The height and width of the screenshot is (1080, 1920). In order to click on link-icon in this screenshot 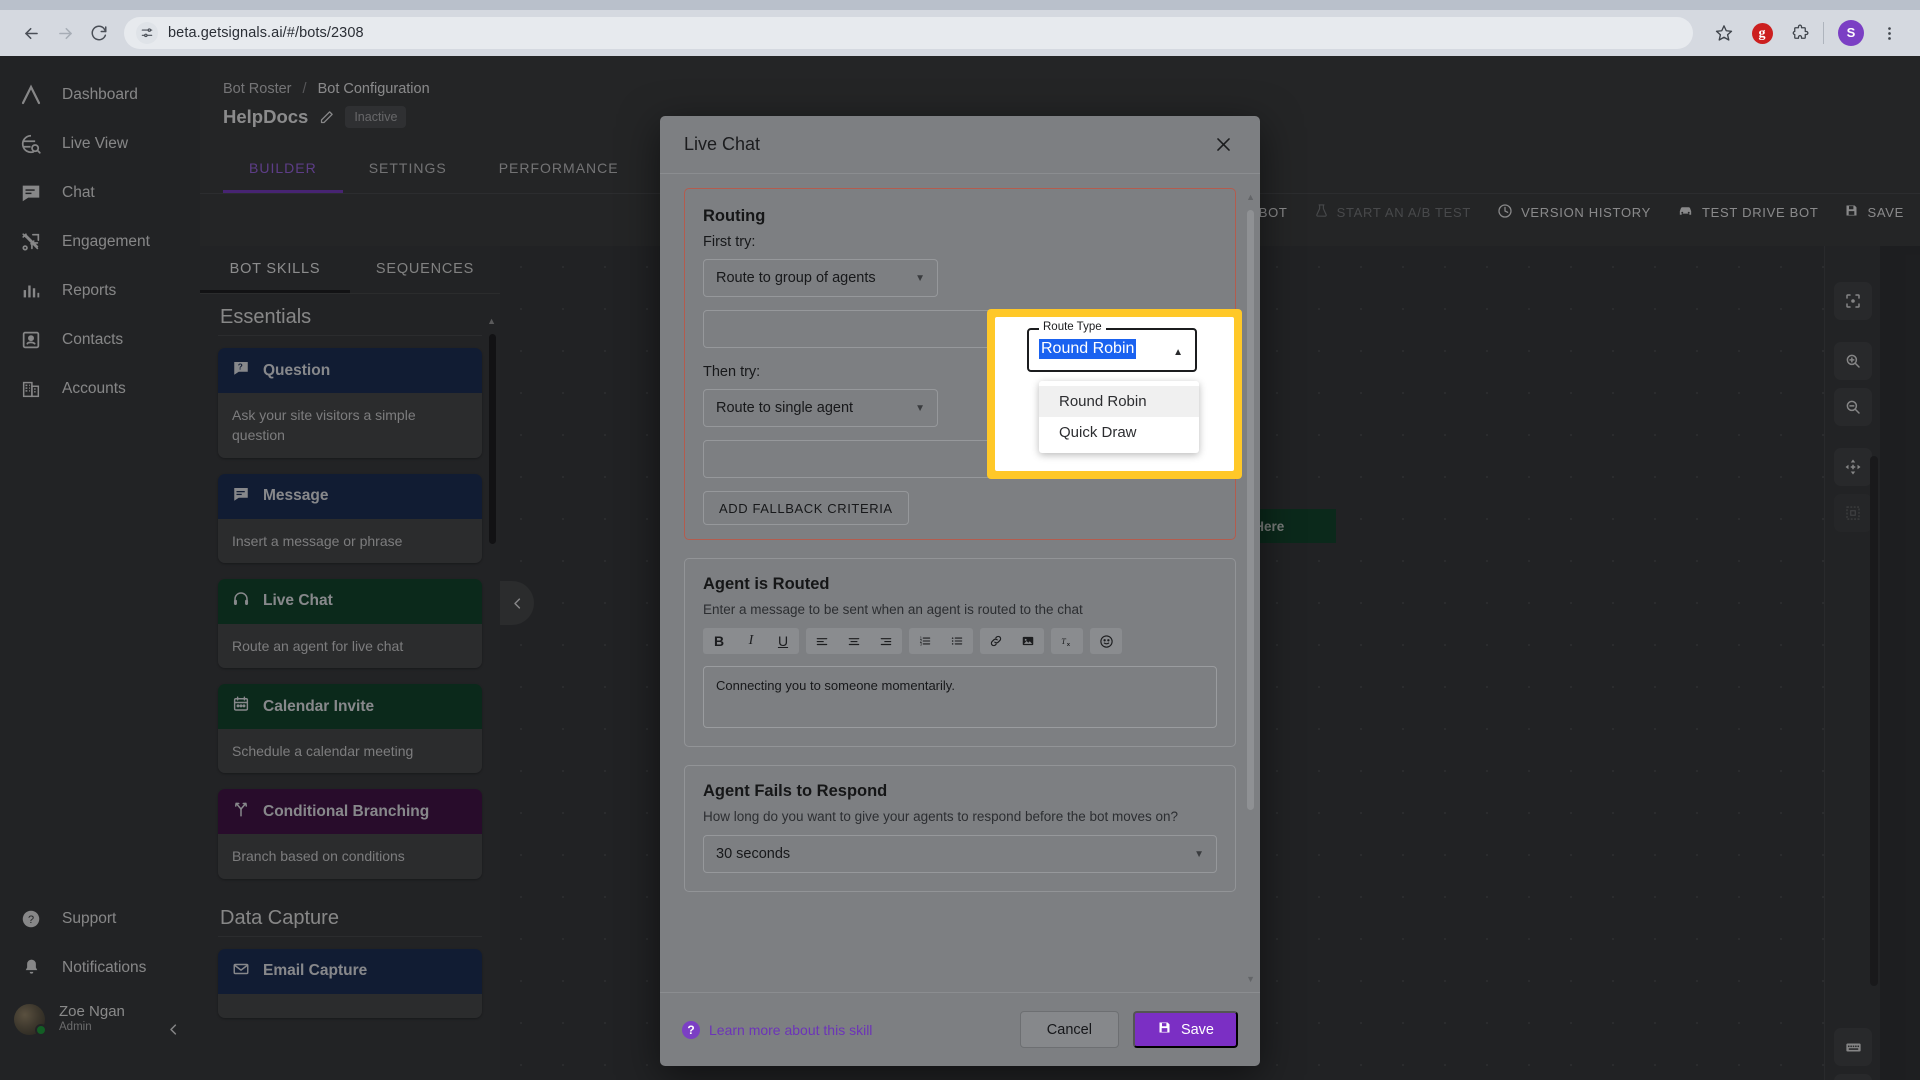, I will do `click(996, 641)`.